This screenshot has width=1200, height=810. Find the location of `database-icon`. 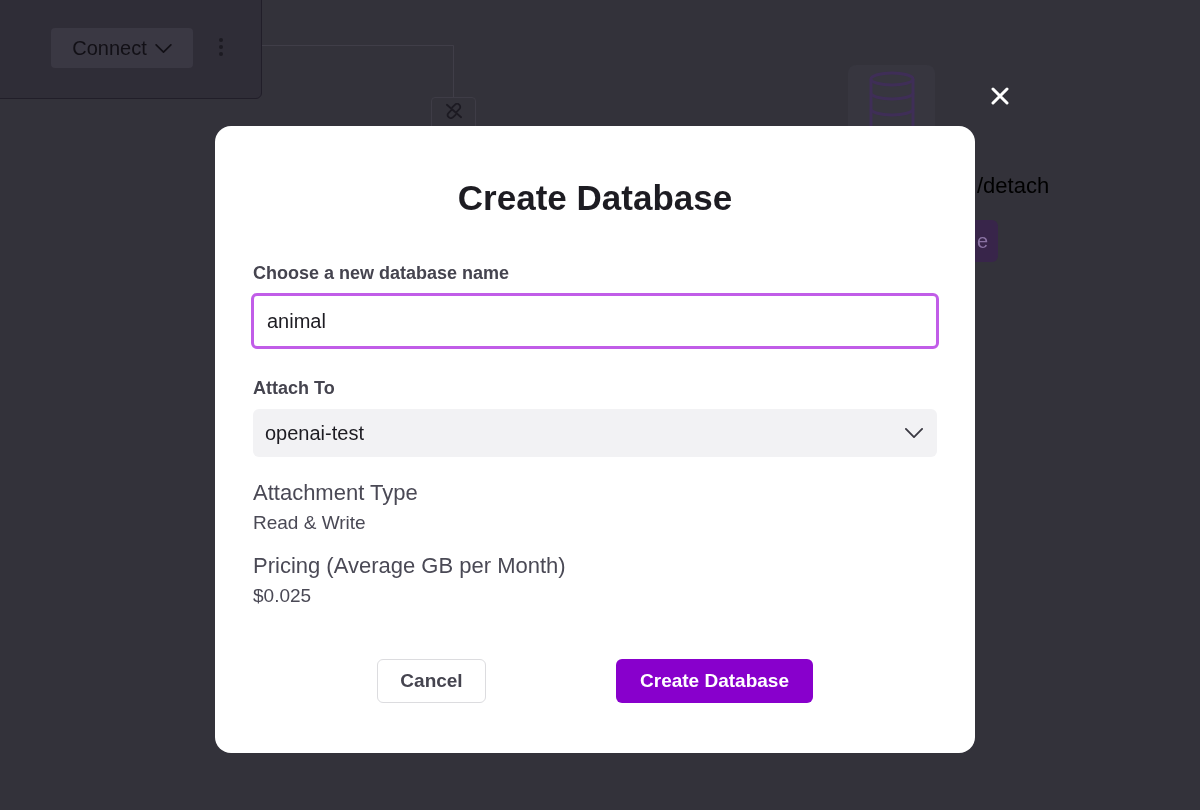

database-icon is located at coordinates (891, 98).